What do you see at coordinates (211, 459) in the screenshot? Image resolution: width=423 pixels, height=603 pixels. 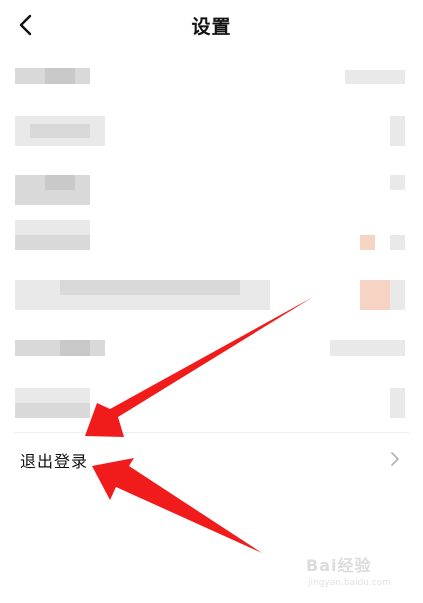 I see `logout-item: 退出登录` at bounding box center [211, 459].